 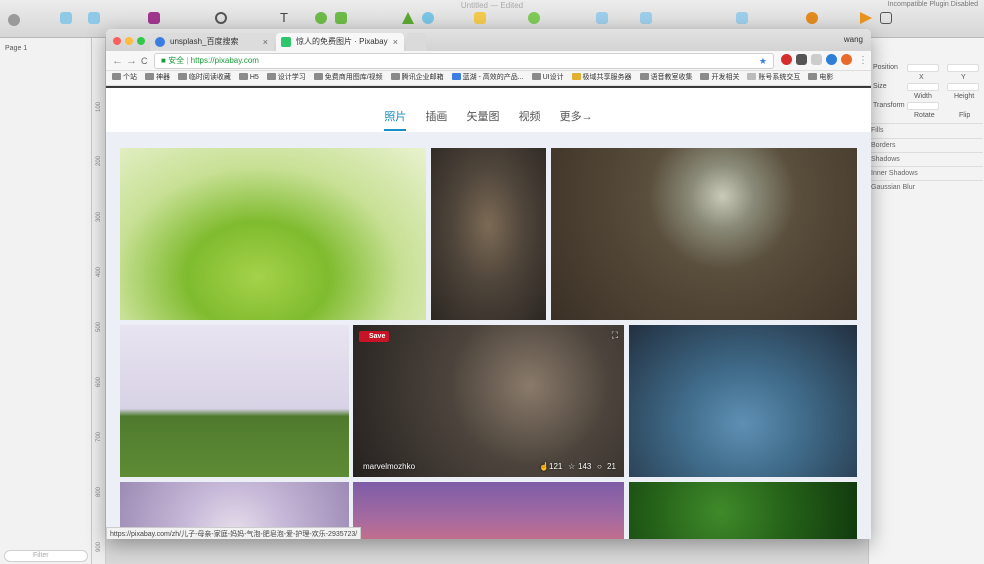 What do you see at coordinates (743, 510) in the screenshot?
I see `photo-leaves` at bounding box center [743, 510].